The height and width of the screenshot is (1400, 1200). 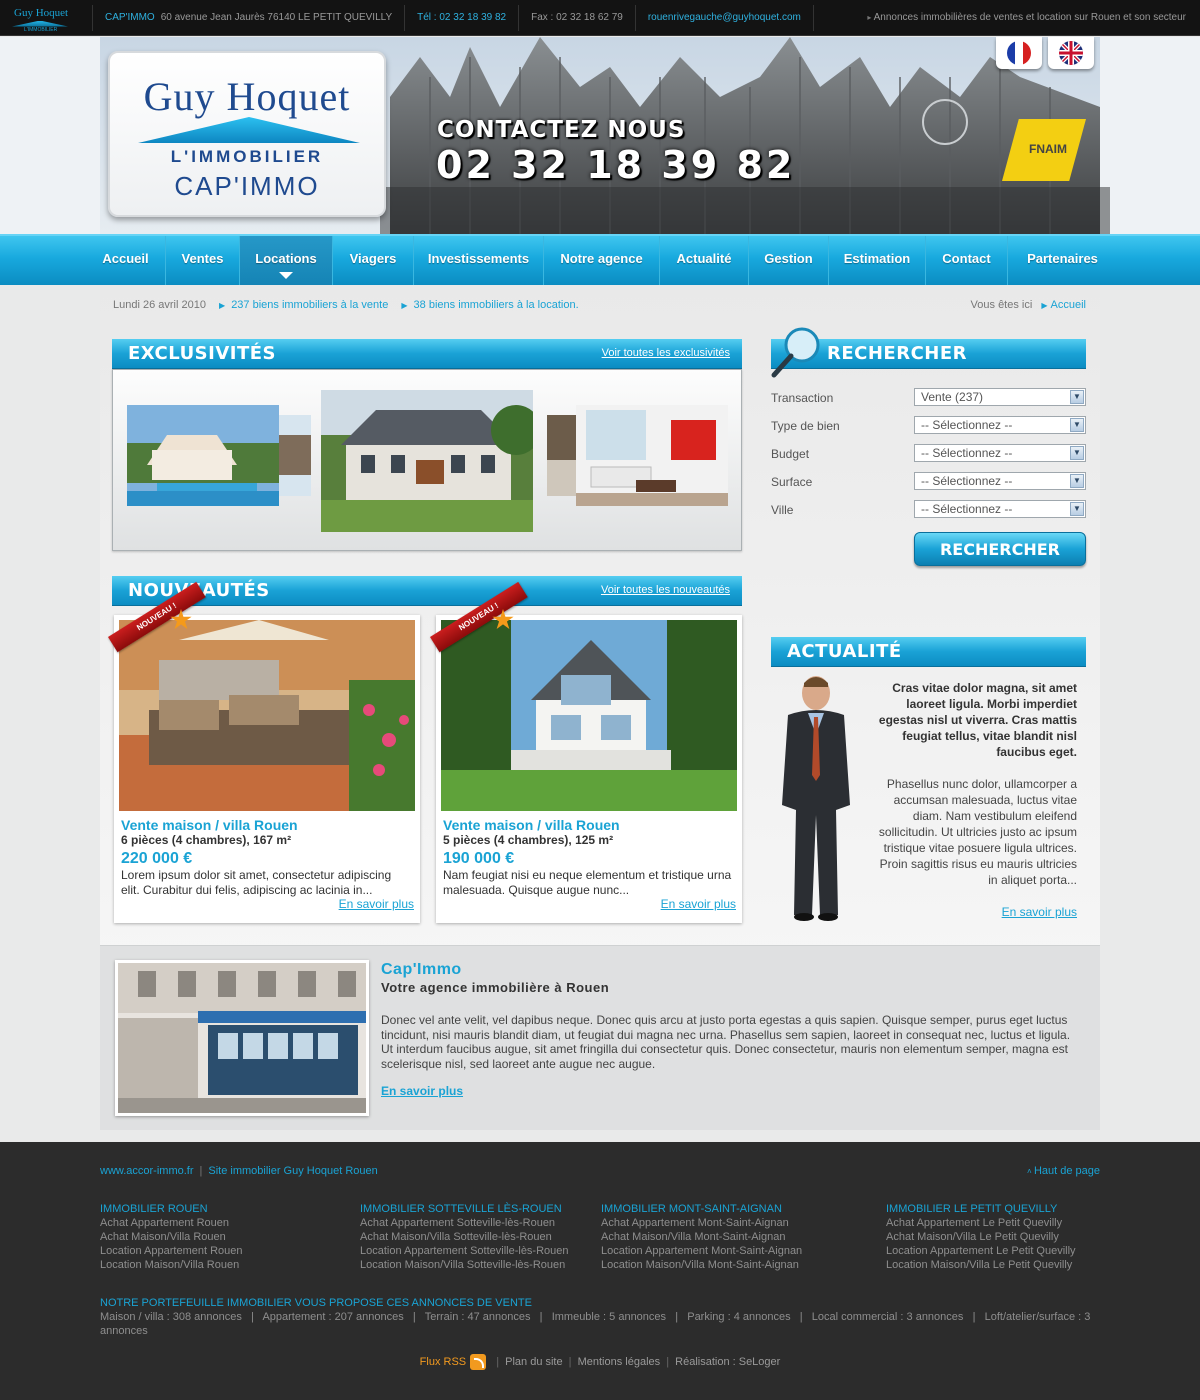 I want to click on breadcrumb: Vous êtes ici ▶ Accueil, so click(x=1028, y=305).